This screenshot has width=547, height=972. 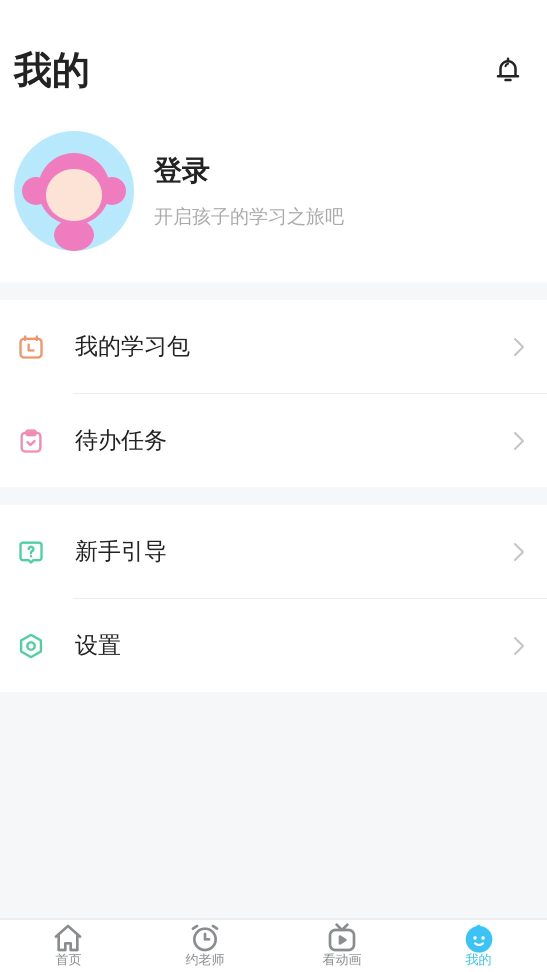 What do you see at coordinates (342, 938) in the screenshot?
I see `tv-icon` at bounding box center [342, 938].